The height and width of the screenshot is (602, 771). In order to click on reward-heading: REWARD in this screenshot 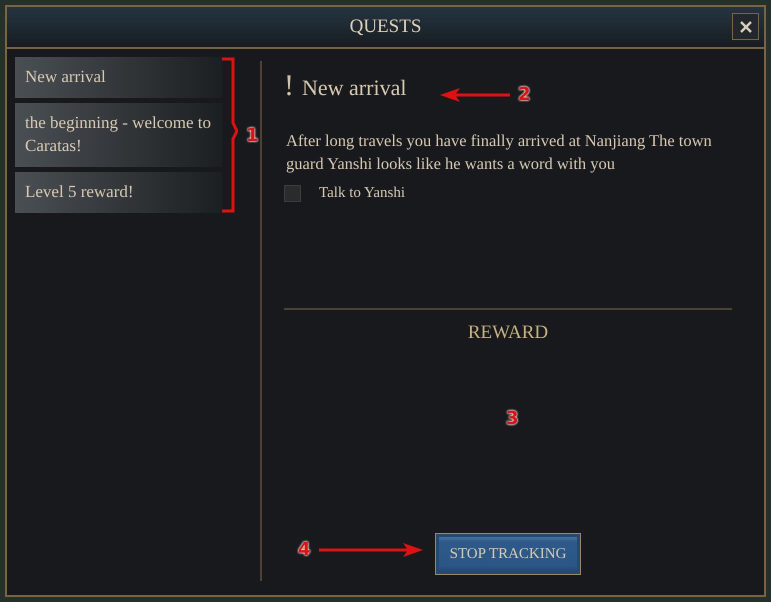, I will do `click(508, 333)`.